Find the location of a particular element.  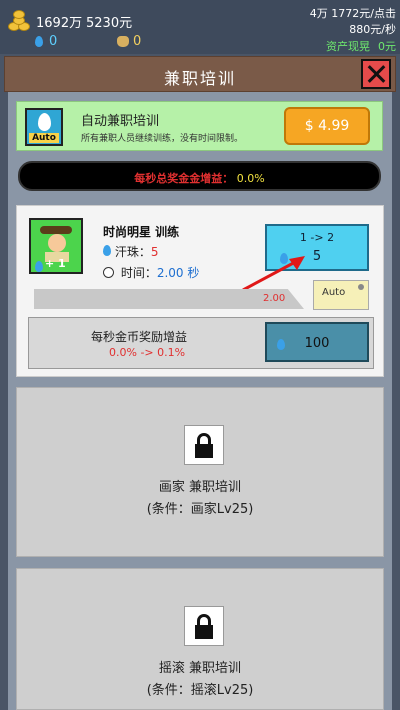

sweat-value: 5 is located at coordinates (154, 252).